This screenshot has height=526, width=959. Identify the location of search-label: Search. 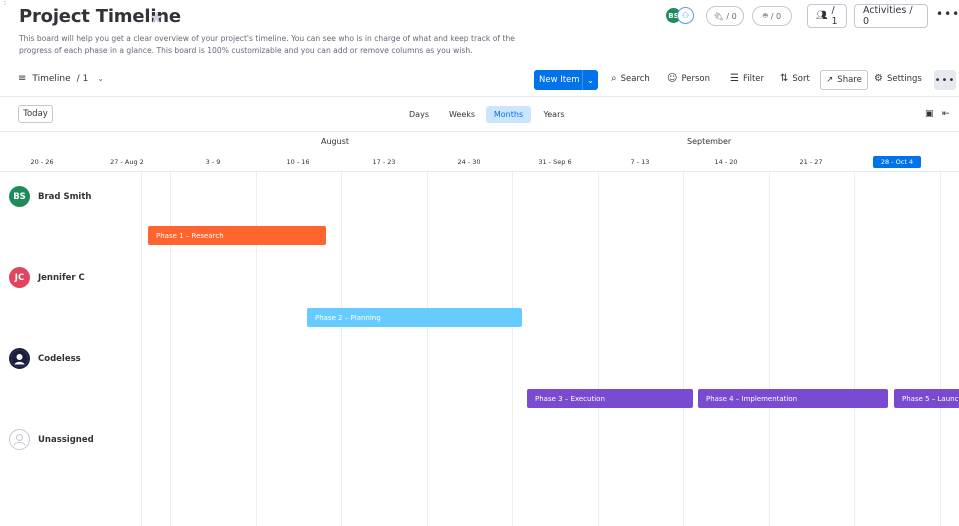
(635, 78).